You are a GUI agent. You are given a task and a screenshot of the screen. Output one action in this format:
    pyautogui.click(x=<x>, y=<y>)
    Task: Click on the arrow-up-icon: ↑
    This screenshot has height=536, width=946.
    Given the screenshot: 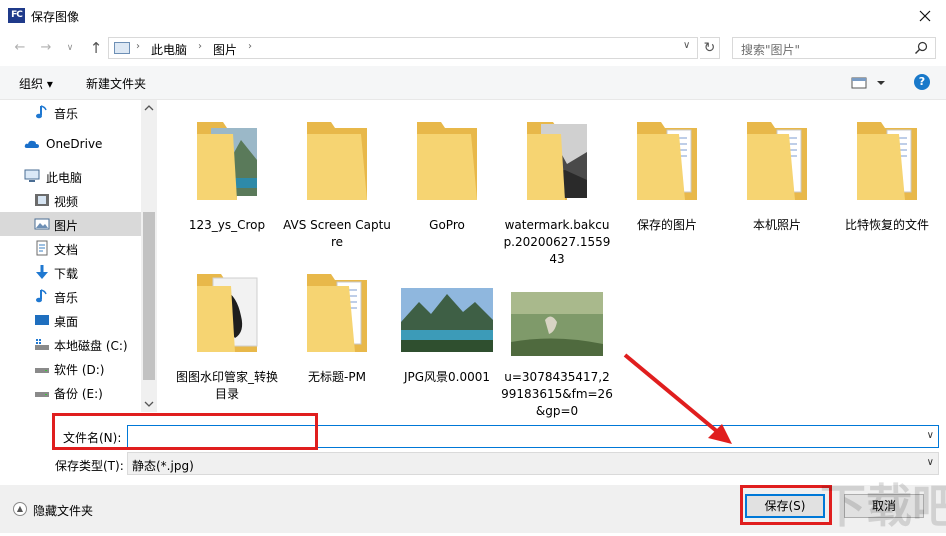 What is the action you would take?
    pyautogui.click(x=96, y=48)
    